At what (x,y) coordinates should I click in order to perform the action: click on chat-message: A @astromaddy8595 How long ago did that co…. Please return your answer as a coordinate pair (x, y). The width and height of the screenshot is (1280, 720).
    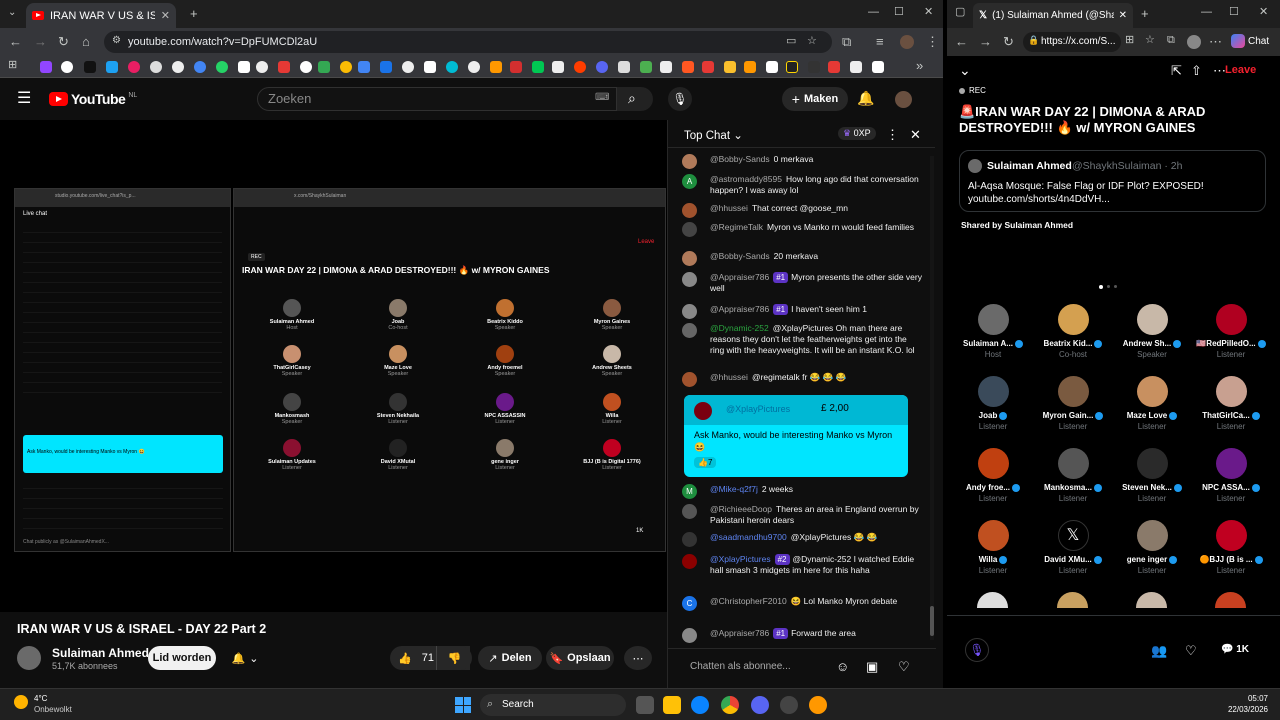
    Looking at the image, I should click on (802, 185).